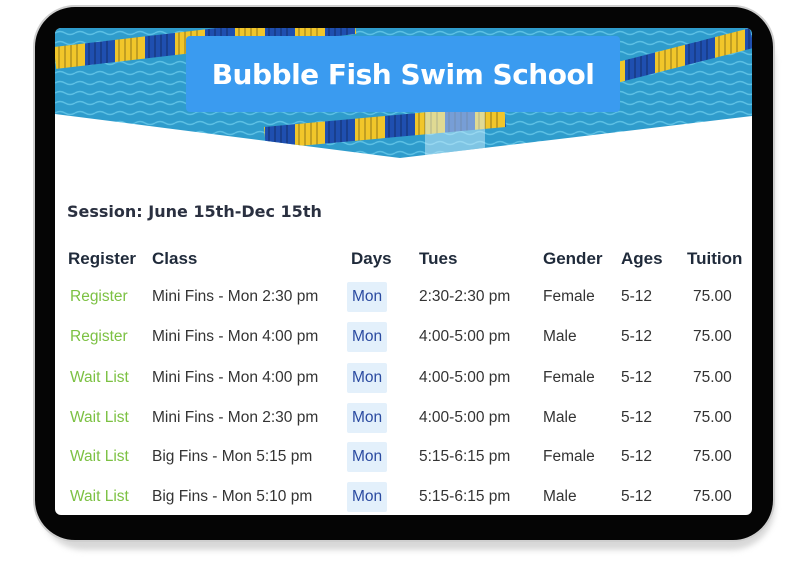 The height and width of the screenshot is (581, 800). What do you see at coordinates (715, 258) in the screenshot?
I see `column-header-tuition: Tuition` at bounding box center [715, 258].